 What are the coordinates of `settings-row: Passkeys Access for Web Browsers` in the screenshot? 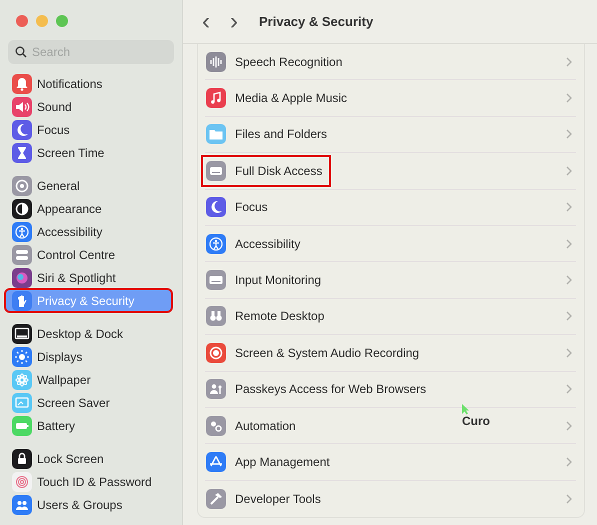 It's located at (388, 390).